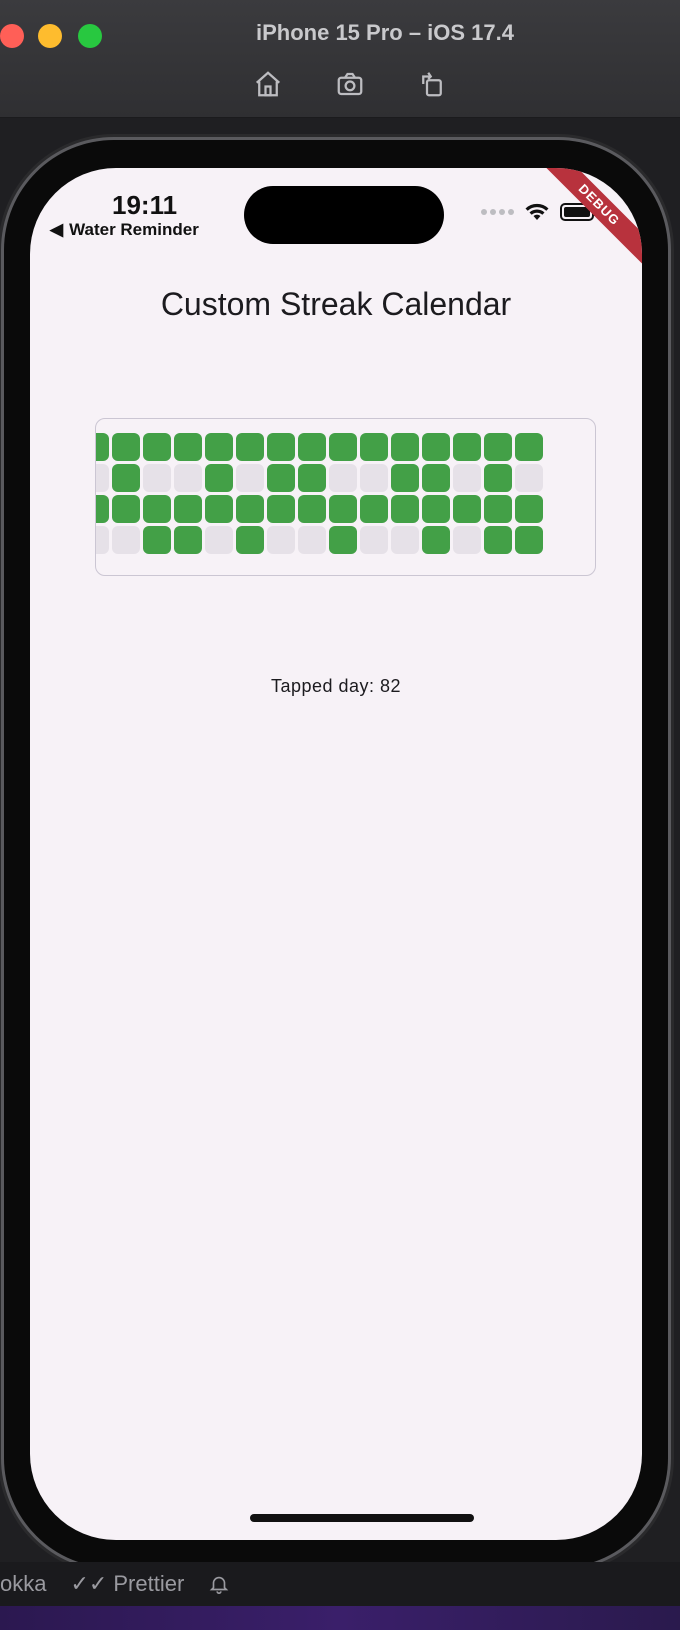 The image size is (680, 1630). I want to click on tapped-day-label: Tapped day: 82, so click(336, 686).